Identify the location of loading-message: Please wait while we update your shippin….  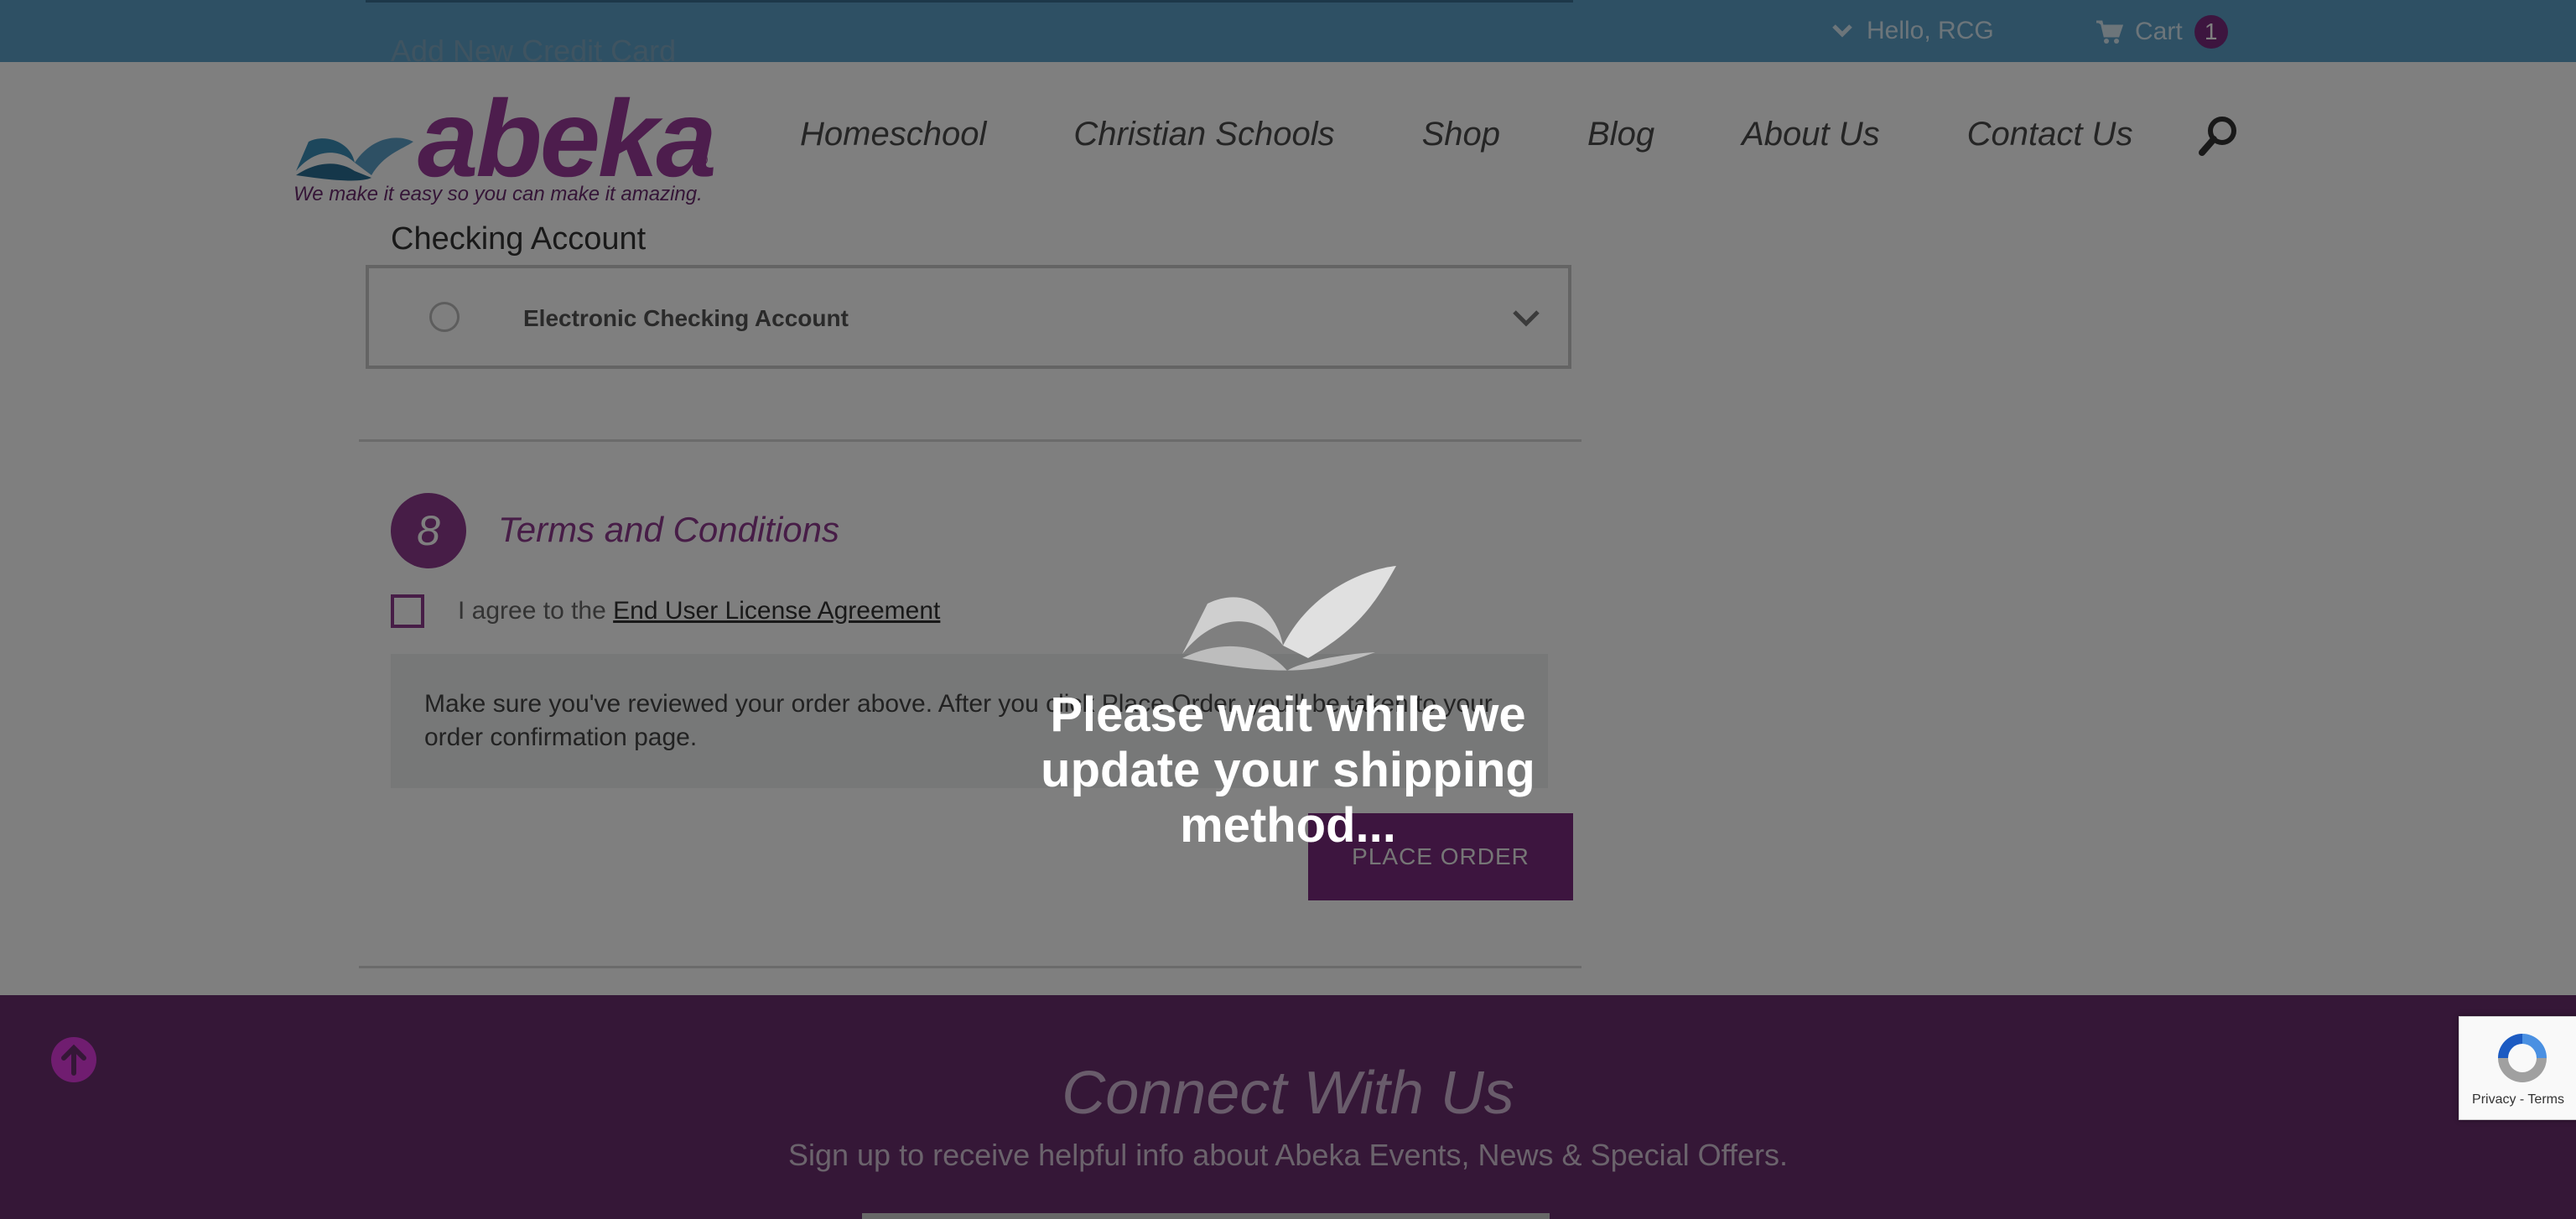
(1288, 770).